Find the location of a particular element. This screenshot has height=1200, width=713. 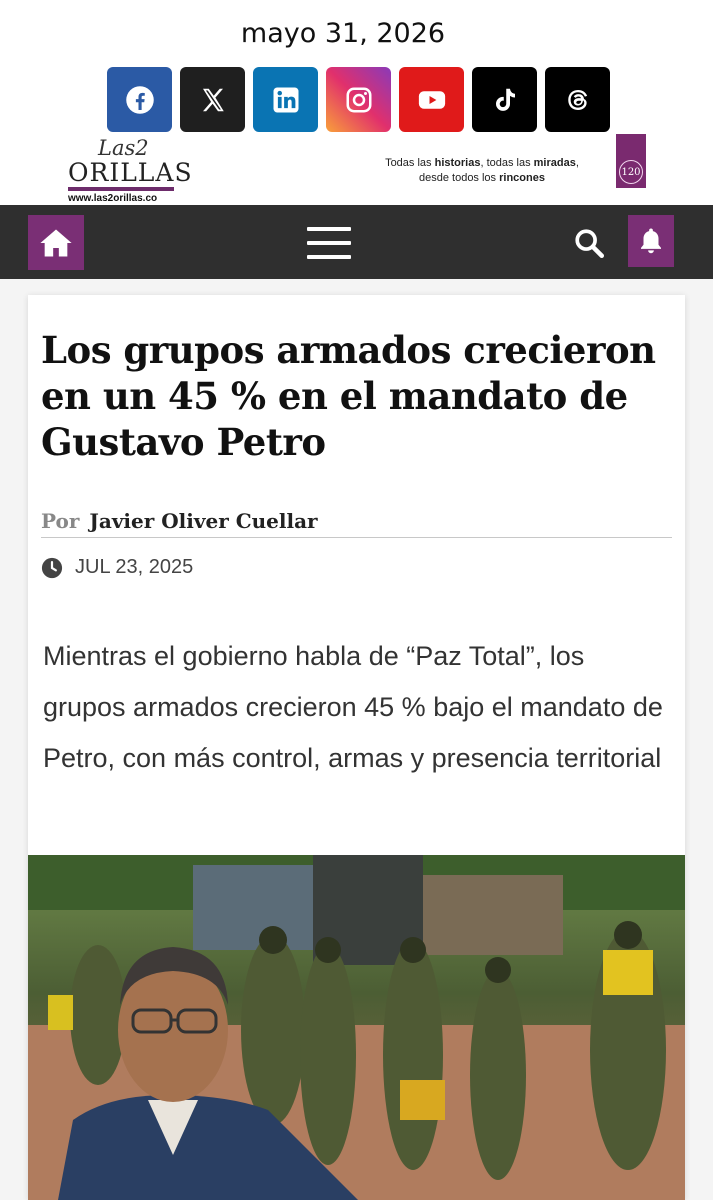

bell-icon is located at coordinates (651, 241).